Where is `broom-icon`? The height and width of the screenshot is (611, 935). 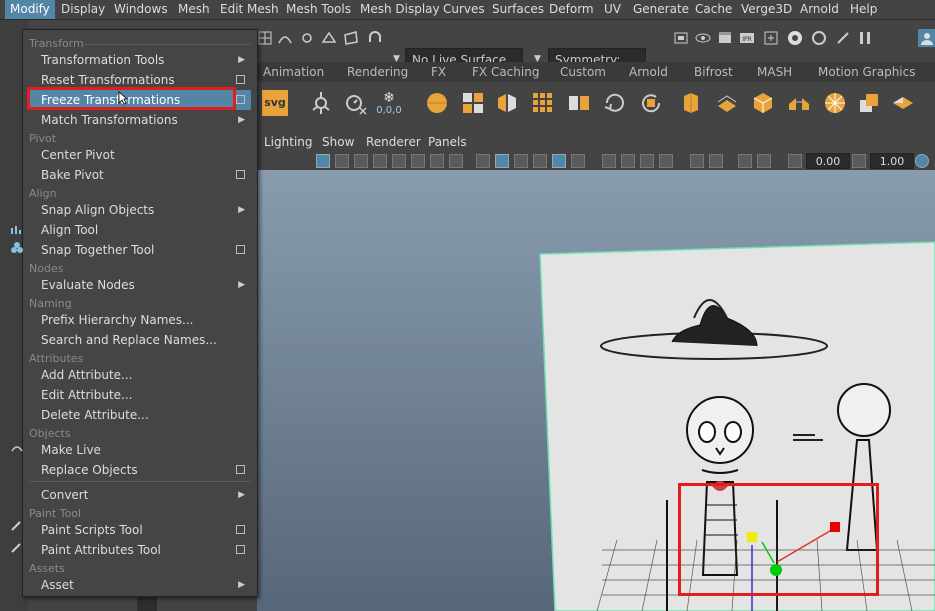 broom-icon is located at coordinates (843, 38).